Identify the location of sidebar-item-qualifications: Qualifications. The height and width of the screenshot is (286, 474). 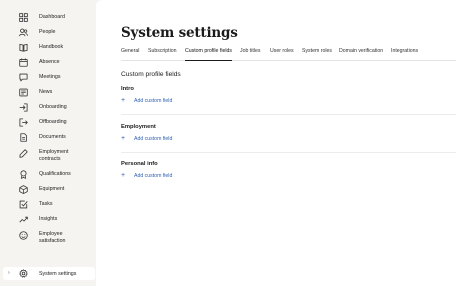
(48, 174).